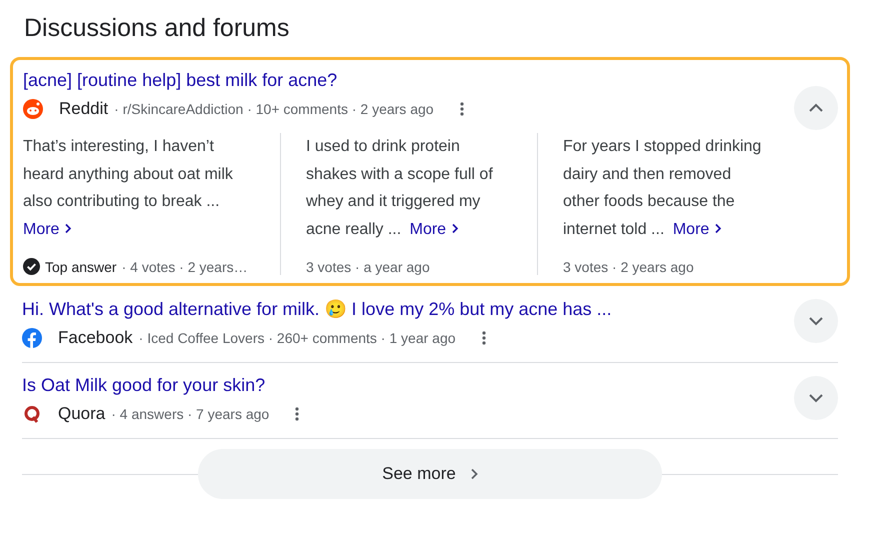 The image size is (873, 551). Describe the element at coordinates (32, 414) in the screenshot. I see `q-letter-icon` at that location.